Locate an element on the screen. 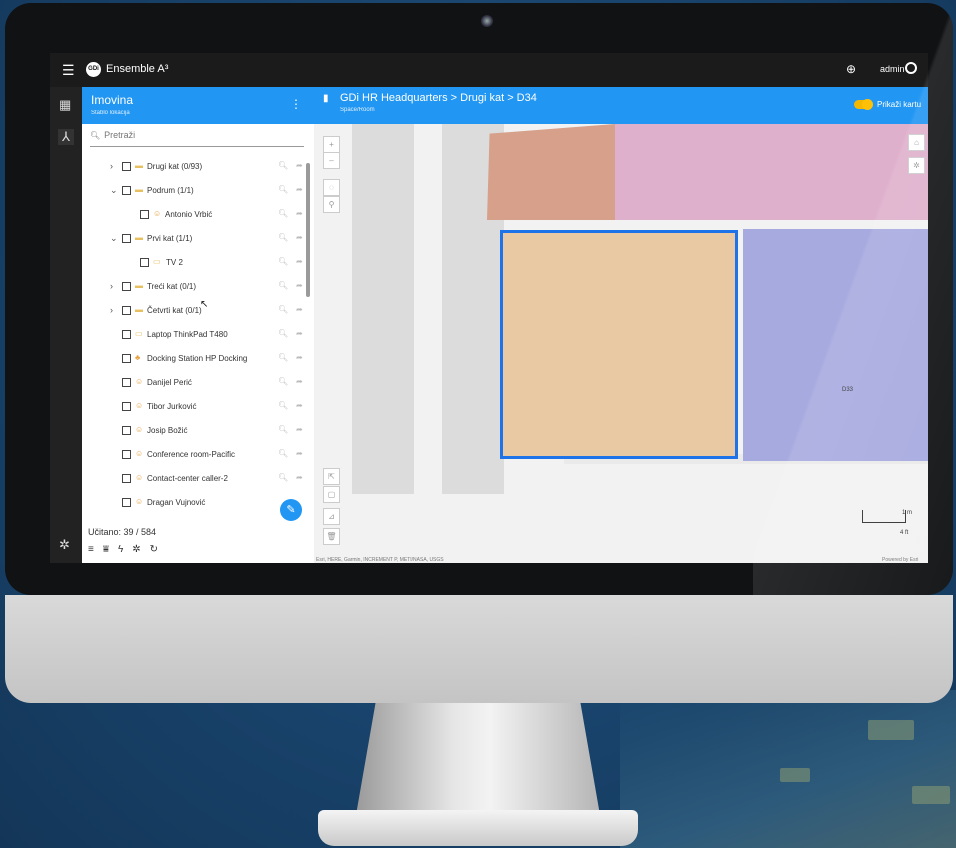 The image size is (956, 848). room-d33 is located at coordinates (835, 345).